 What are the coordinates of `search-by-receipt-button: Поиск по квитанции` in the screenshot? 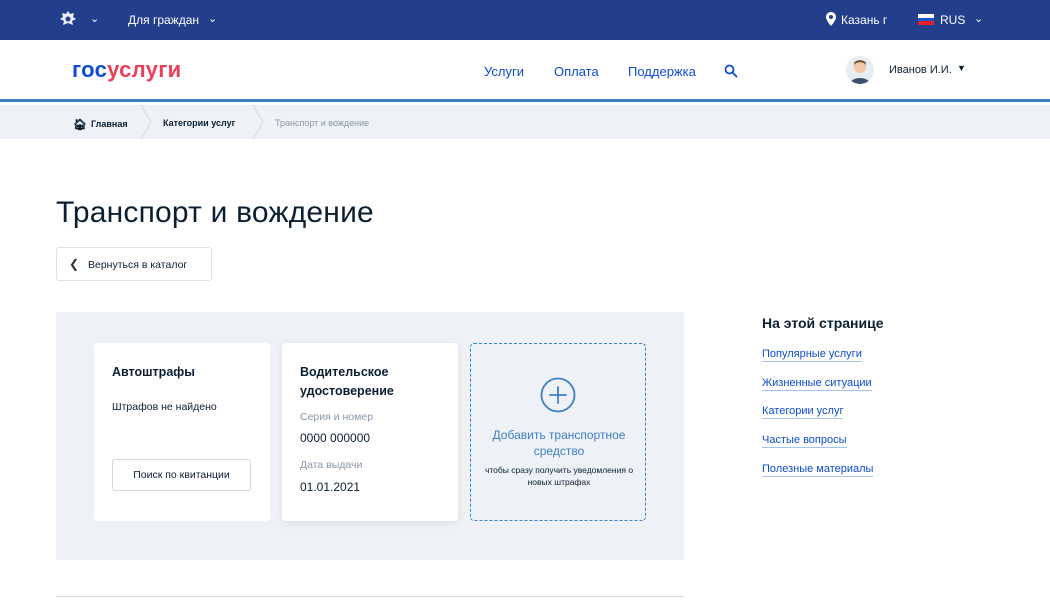 It's located at (181, 475).